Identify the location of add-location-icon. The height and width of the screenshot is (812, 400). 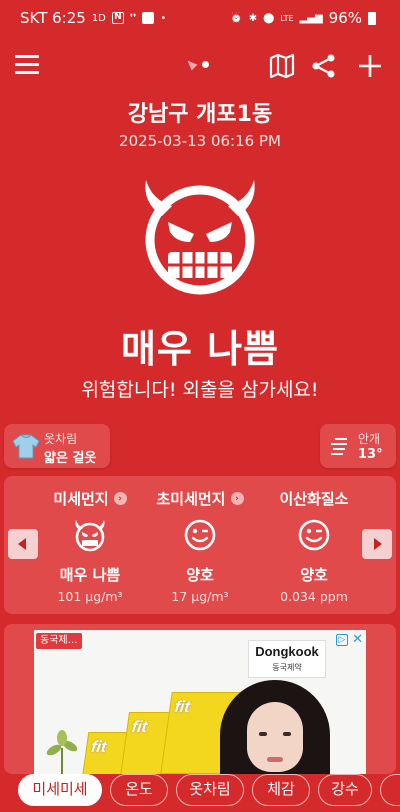
(370, 66).